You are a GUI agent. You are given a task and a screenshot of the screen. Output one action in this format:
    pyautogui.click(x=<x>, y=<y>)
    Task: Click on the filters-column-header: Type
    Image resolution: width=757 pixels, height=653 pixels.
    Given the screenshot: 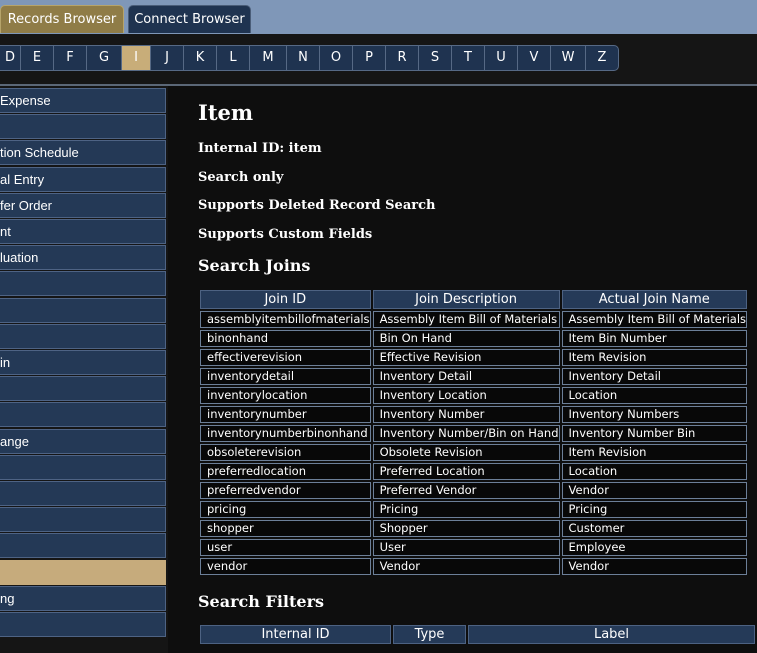 What is the action you would take?
    pyautogui.click(x=429, y=634)
    